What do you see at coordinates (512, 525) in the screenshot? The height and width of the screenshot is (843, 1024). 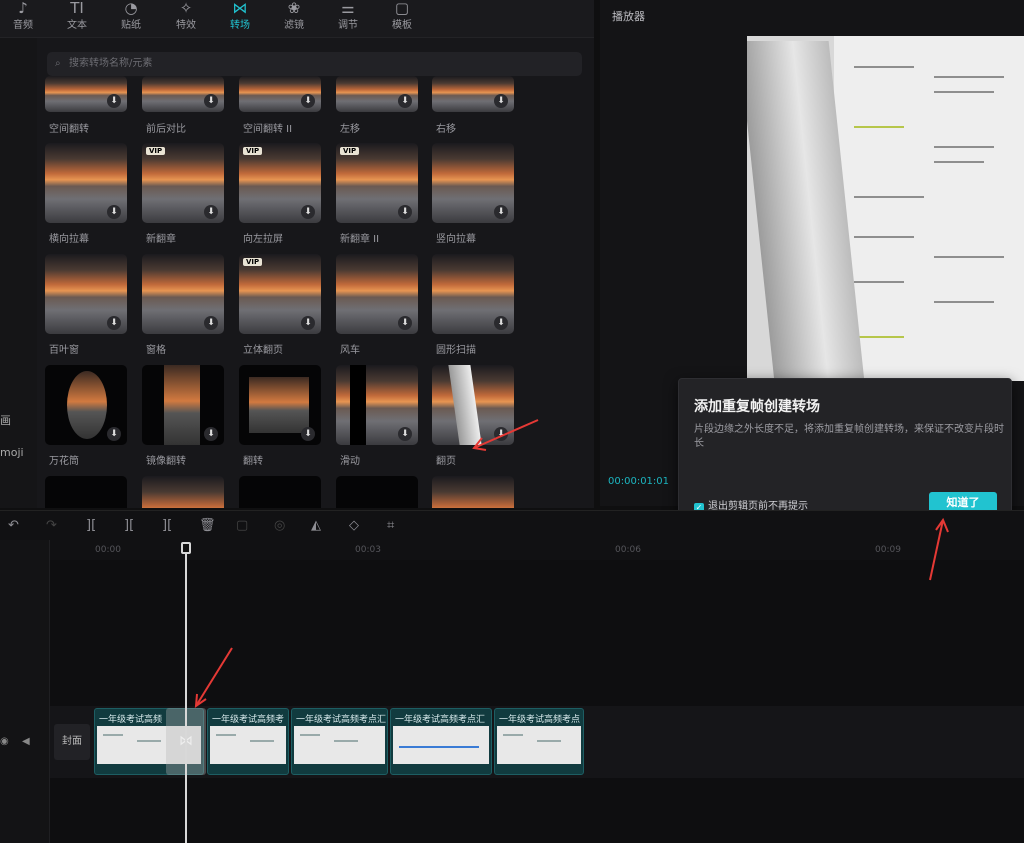 I see `timeline-toolbar: ↶ ↷ ][ ][ ][ 🗑 ▢ ◎ ◭ ◇ ⌗` at bounding box center [512, 525].